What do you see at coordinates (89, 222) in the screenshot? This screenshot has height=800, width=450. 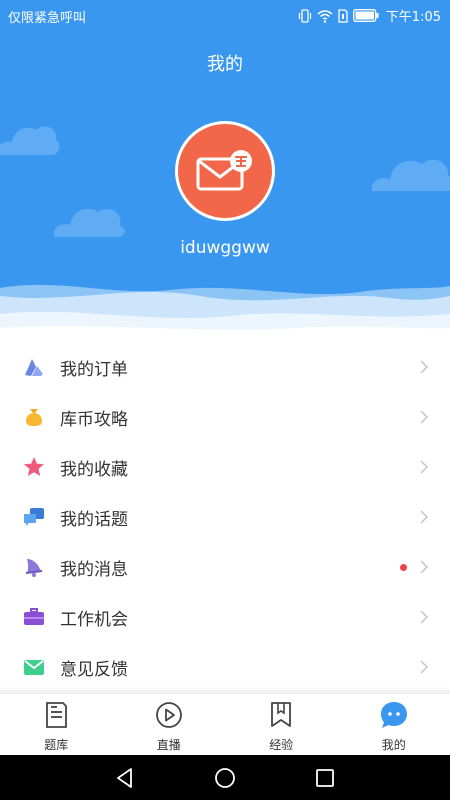 I see `cloud-decoration-center` at bounding box center [89, 222].